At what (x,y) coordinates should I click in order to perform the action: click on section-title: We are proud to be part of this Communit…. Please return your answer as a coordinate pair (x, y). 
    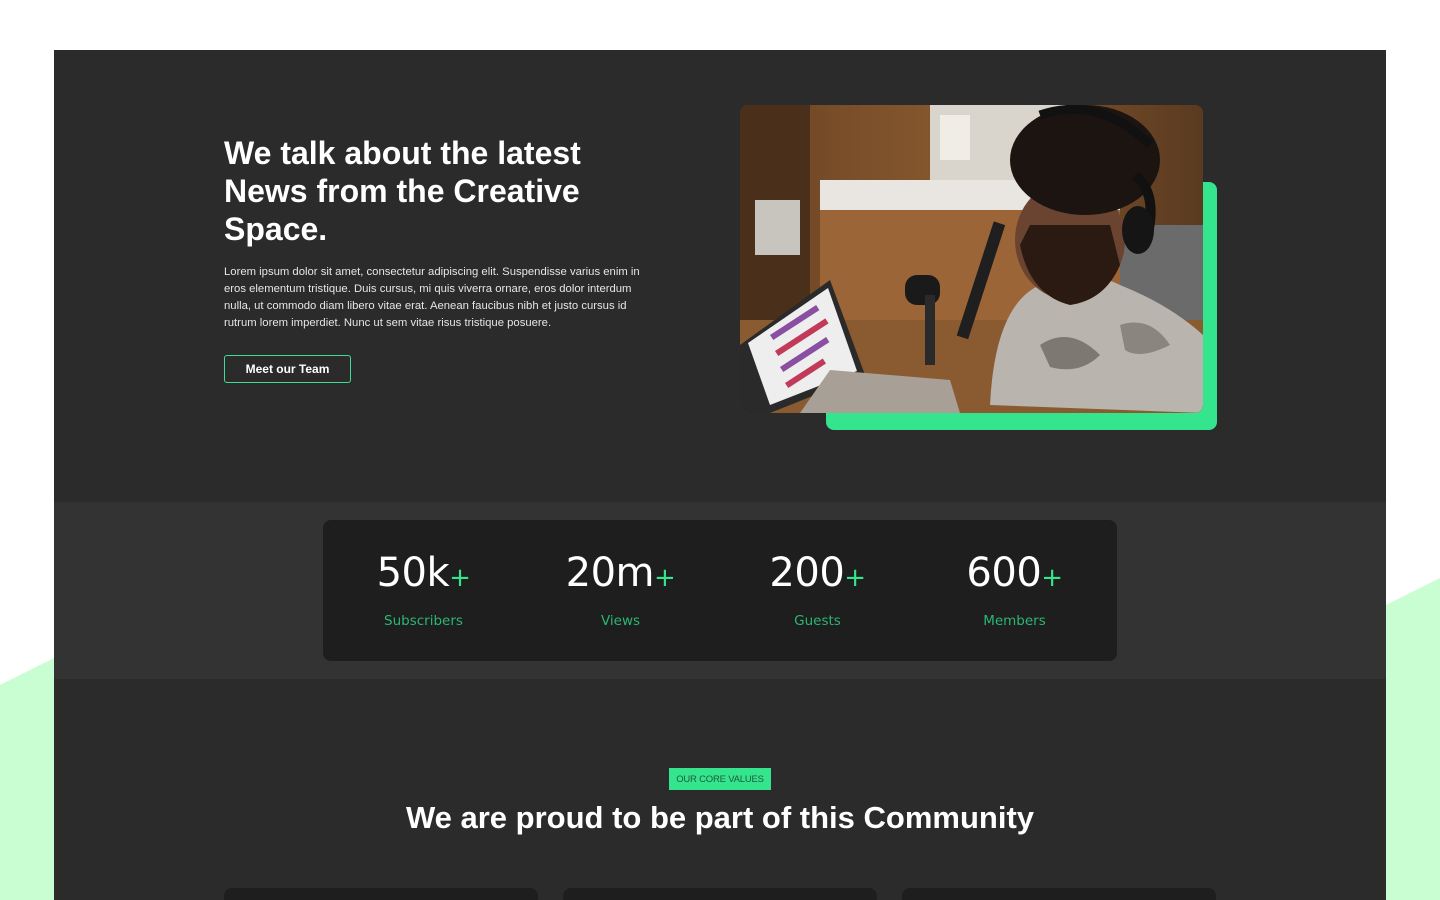
    Looking at the image, I should click on (720, 817).